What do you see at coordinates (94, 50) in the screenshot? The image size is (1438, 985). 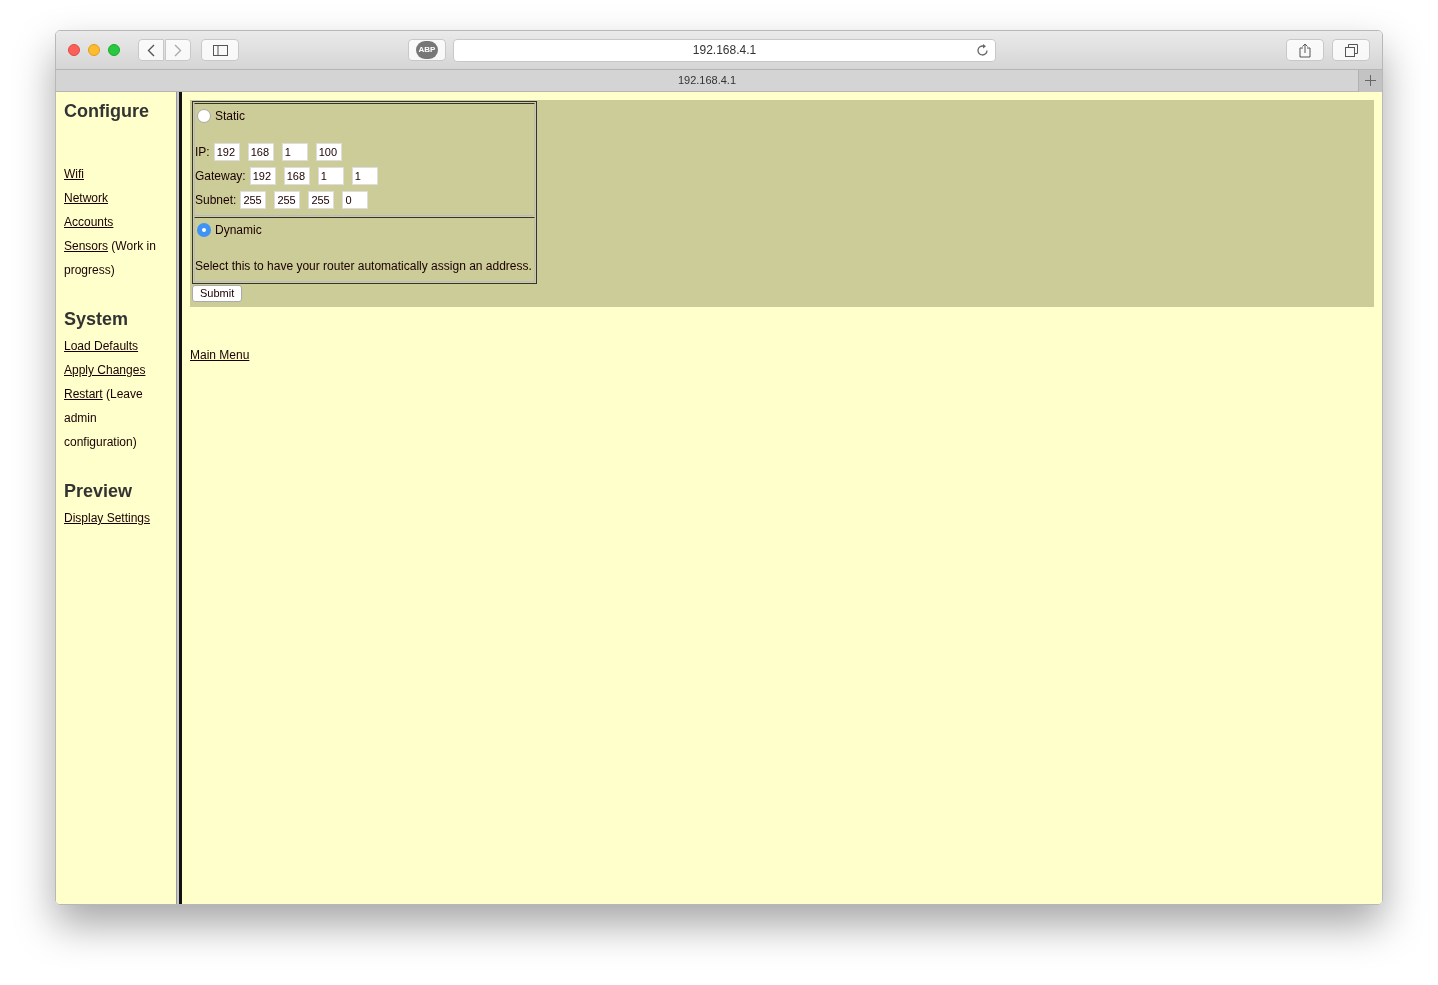 I see `minimize-window-icon` at bounding box center [94, 50].